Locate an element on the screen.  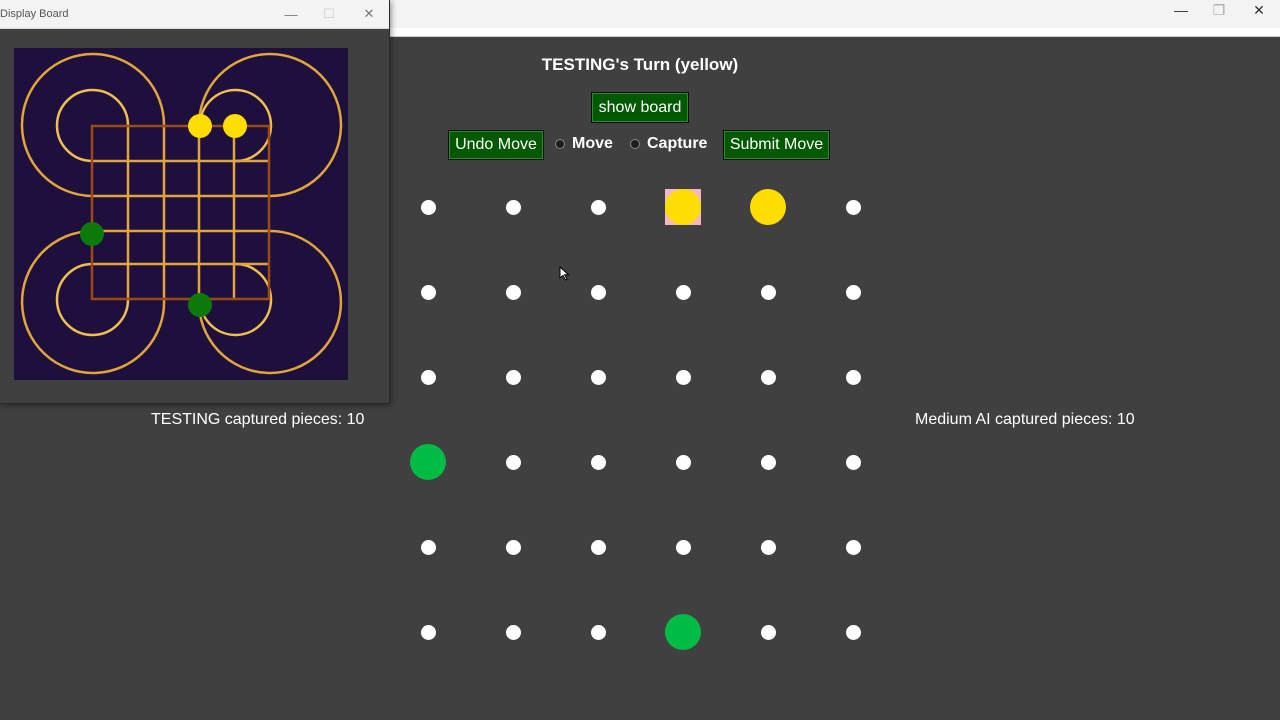
capture-radio-label: Capture is located at coordinates (677, 143).